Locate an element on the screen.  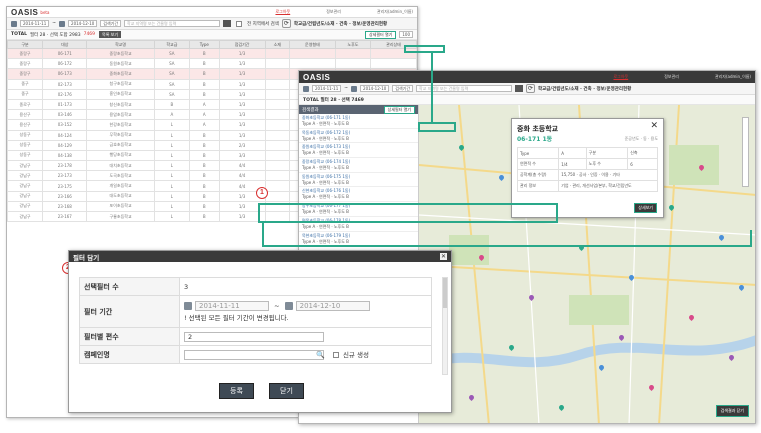
search-input: 학교 지역명 또는 건물명 입력 is located at coordinates (172, 23).